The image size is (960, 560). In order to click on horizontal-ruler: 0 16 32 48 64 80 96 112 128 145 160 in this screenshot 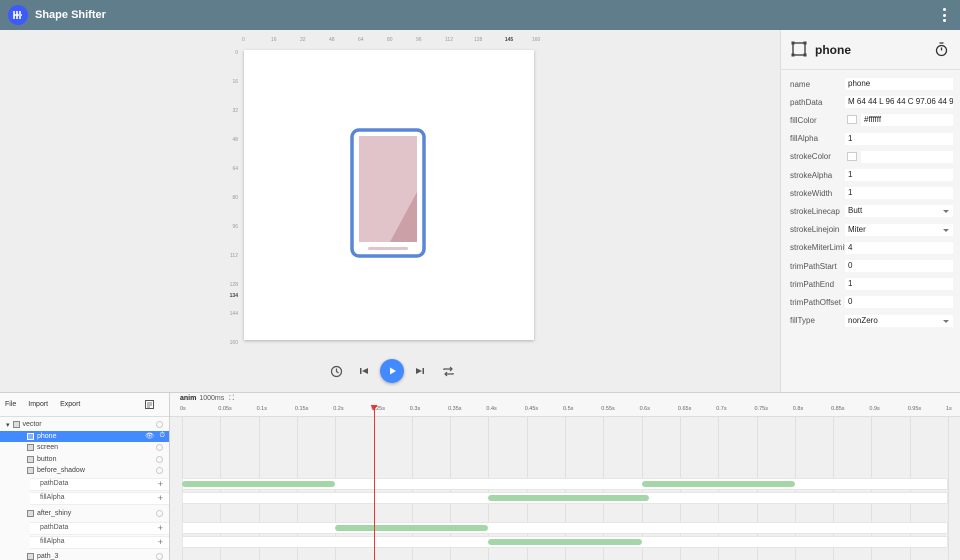, I will do `click(391, 42)`.